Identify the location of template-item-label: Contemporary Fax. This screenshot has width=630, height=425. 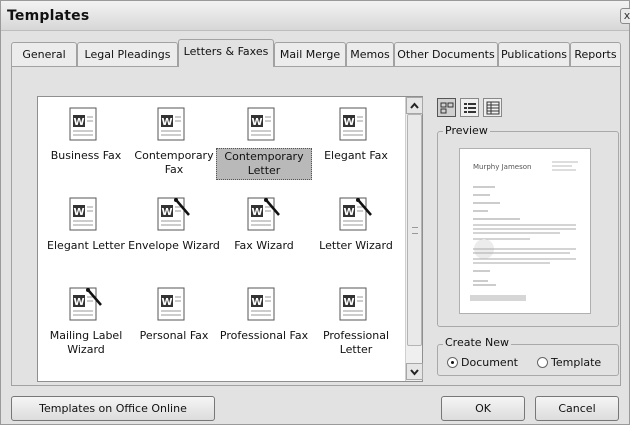
(174, 162).